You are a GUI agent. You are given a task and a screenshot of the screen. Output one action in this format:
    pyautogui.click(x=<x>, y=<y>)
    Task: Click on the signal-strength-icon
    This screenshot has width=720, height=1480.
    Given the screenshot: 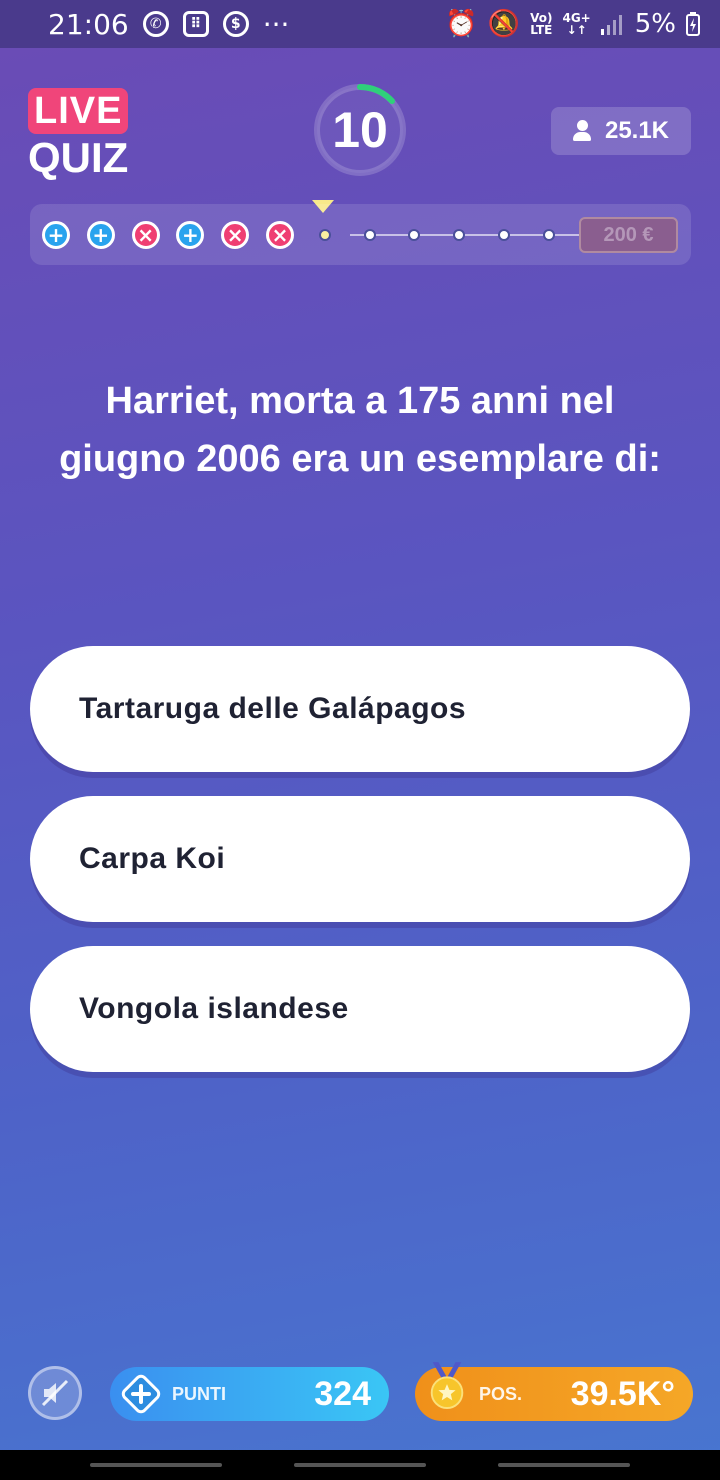 What is the action you would take?
    pyautogui.click(x=611, y=25)
    